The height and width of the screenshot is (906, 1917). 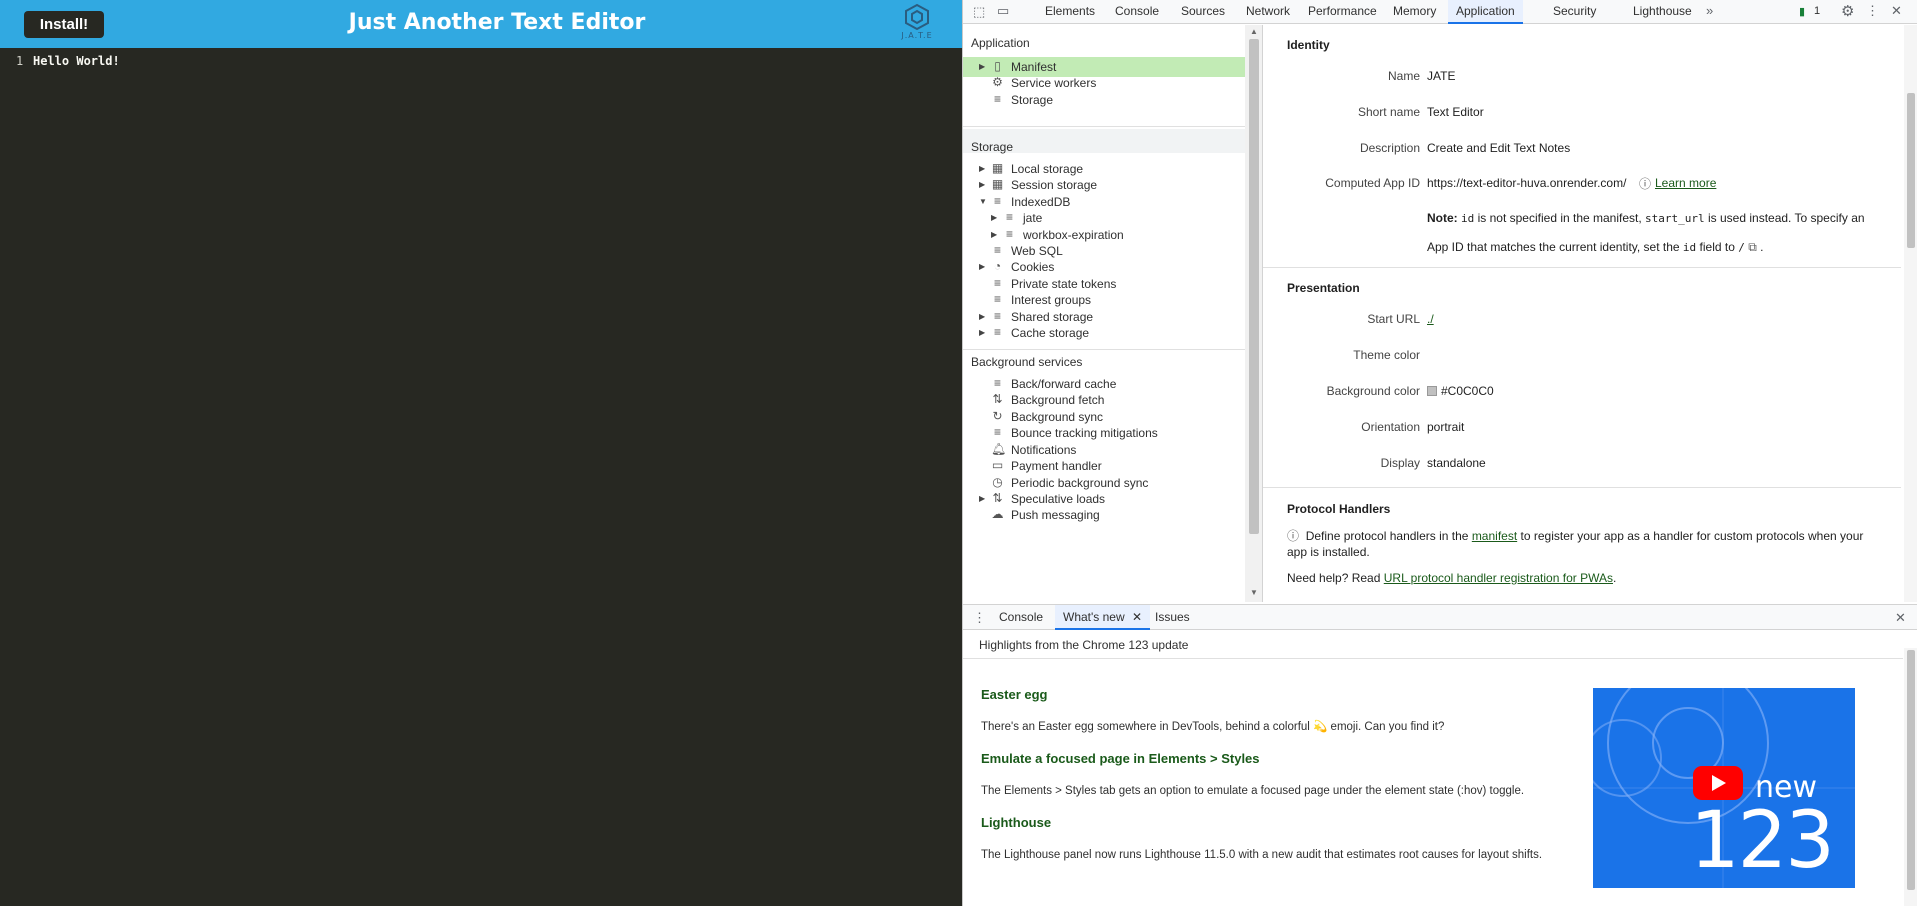 I want to click on settings-gear-icon: ⚙, so click(x=1847, y=11).